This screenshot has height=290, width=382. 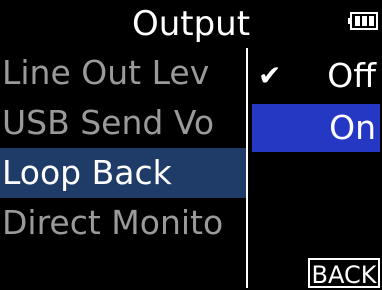 I want to click on option-label: Off, so click(x=351, y=75).